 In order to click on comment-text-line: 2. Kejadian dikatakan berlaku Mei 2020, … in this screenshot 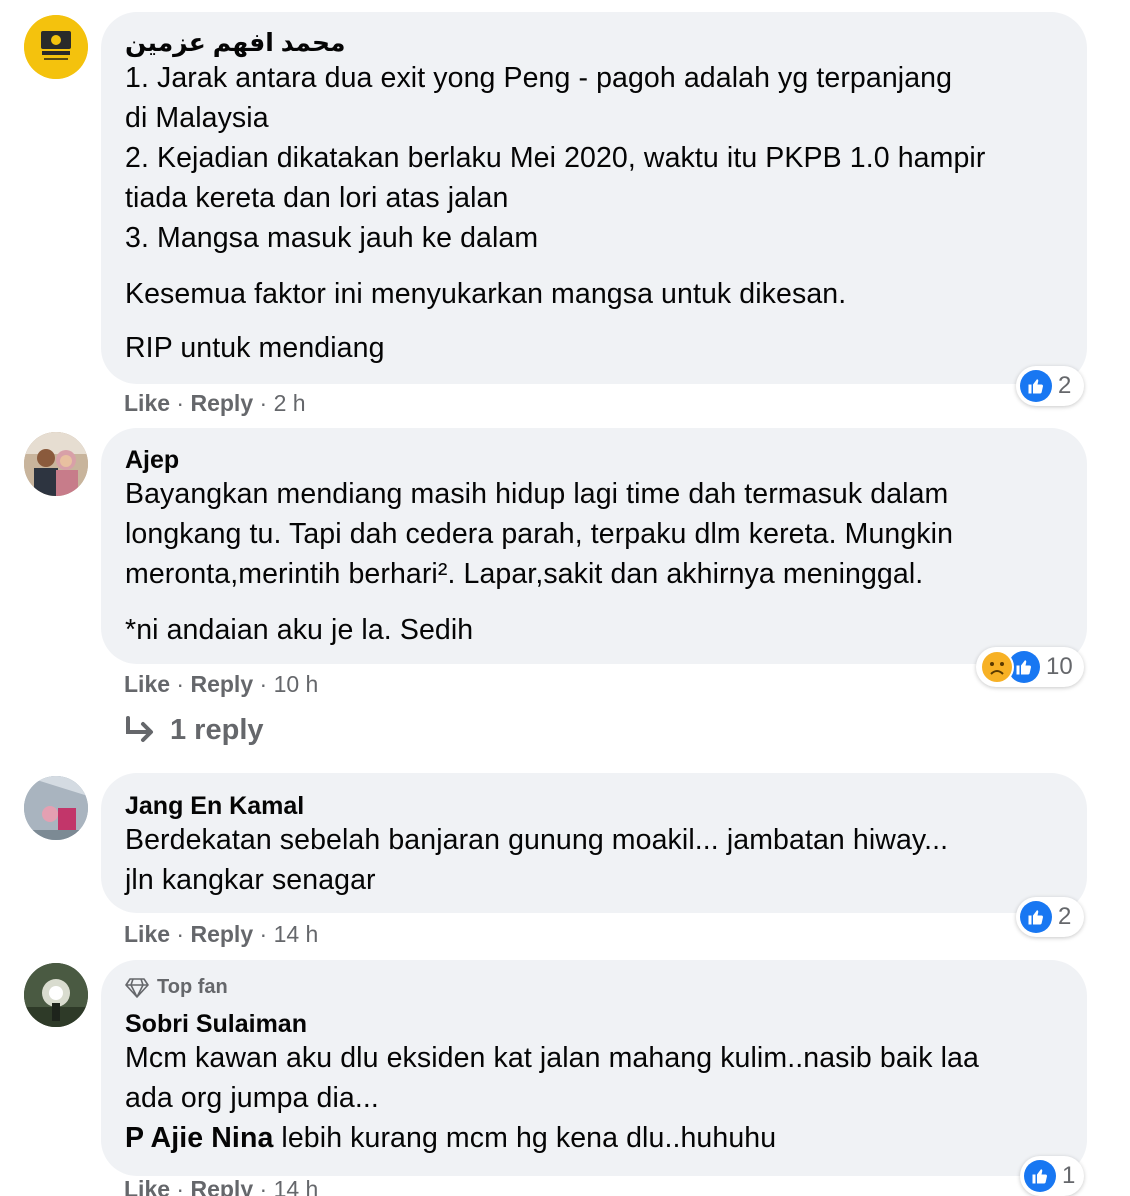, I will do `click(555, 158)`.